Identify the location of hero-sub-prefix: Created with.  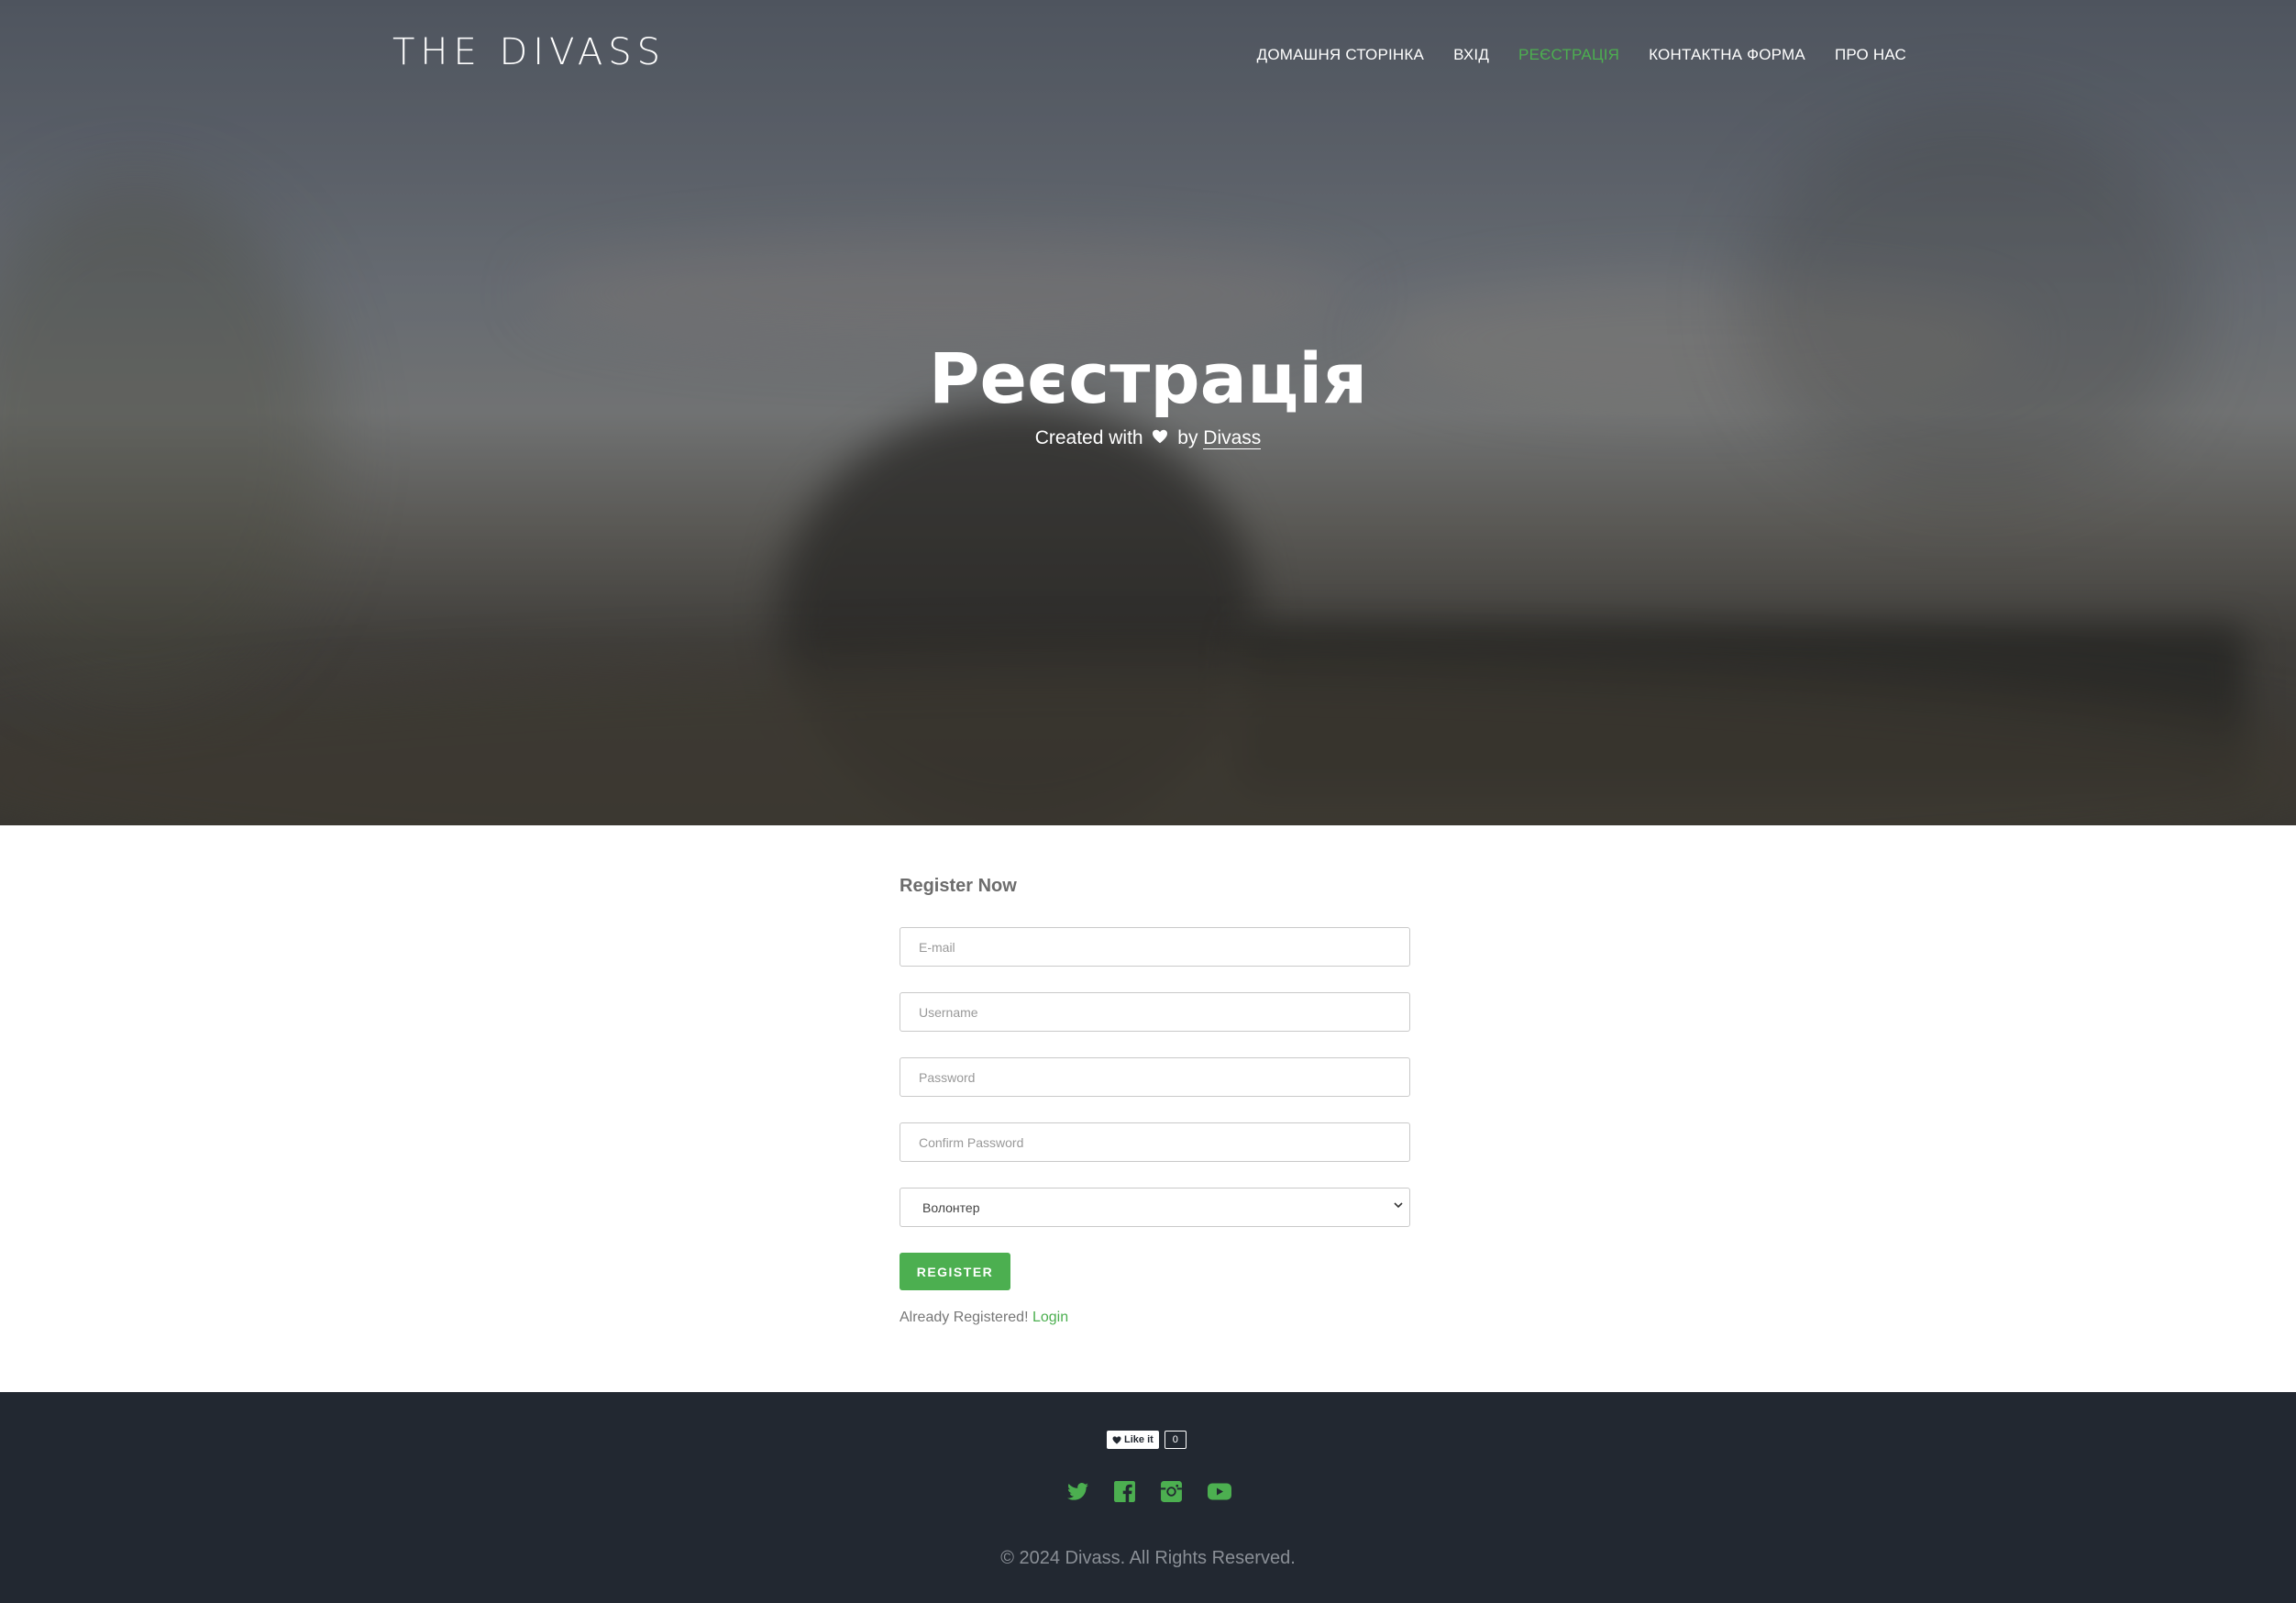
(1088, 438).